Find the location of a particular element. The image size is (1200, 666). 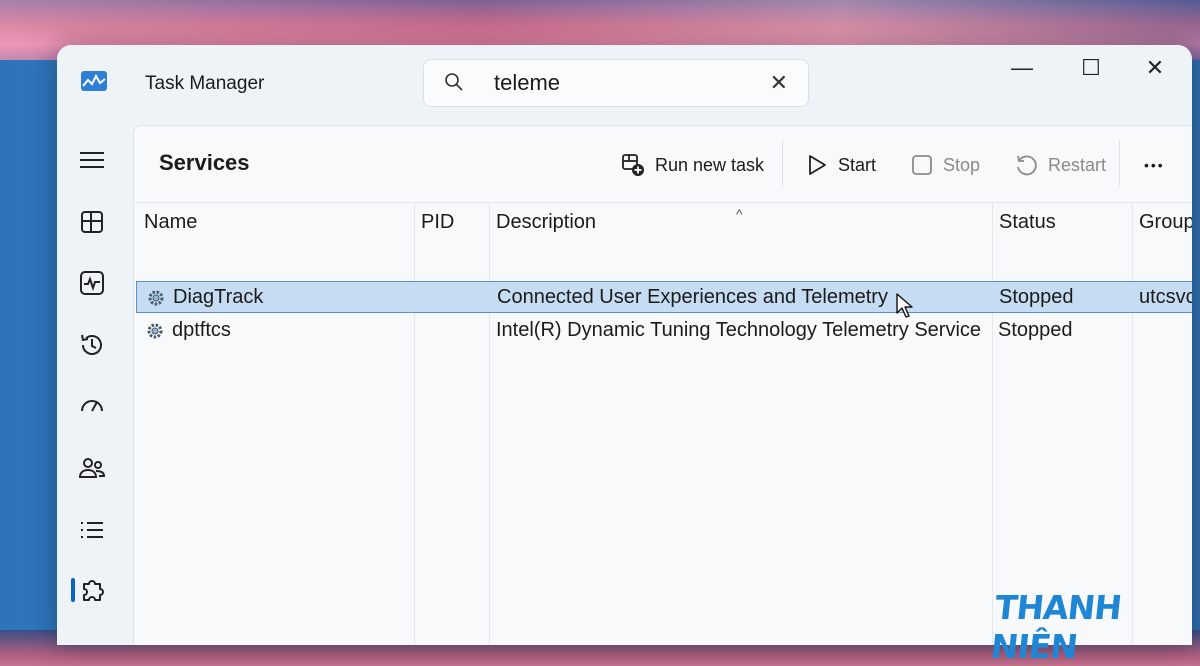

service-group: utcsvc is located at coordinates (1165, 297).